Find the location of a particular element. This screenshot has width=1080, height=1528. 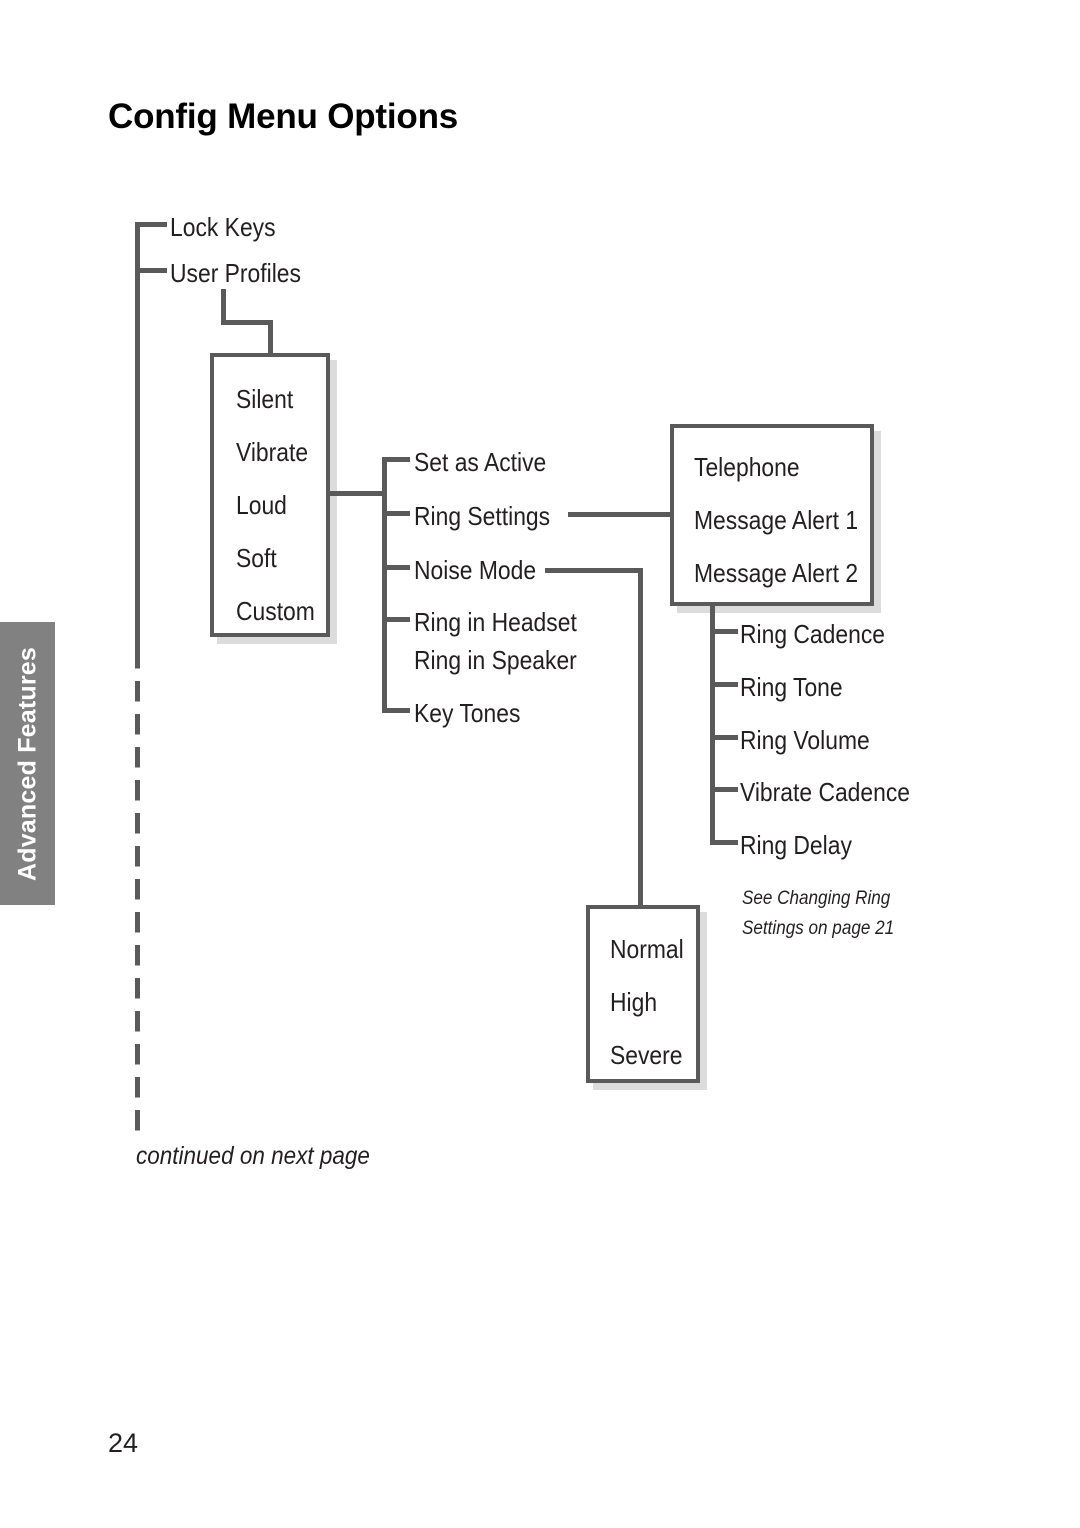

tree-node-ring-volume: Ring Volume is located at coordinates (805, 740).